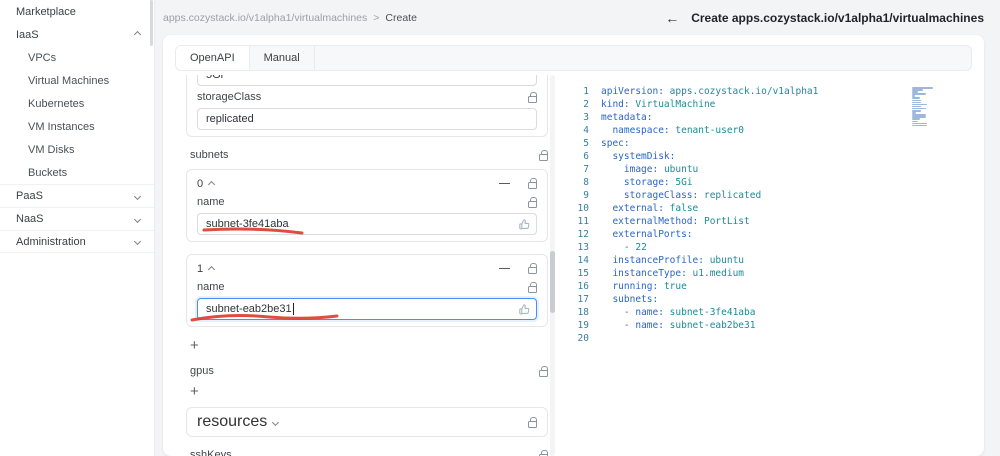 The height and width of the screenshot is (456, 1000). I want to click on back-arrow-icon: ←, so click(672, 18).